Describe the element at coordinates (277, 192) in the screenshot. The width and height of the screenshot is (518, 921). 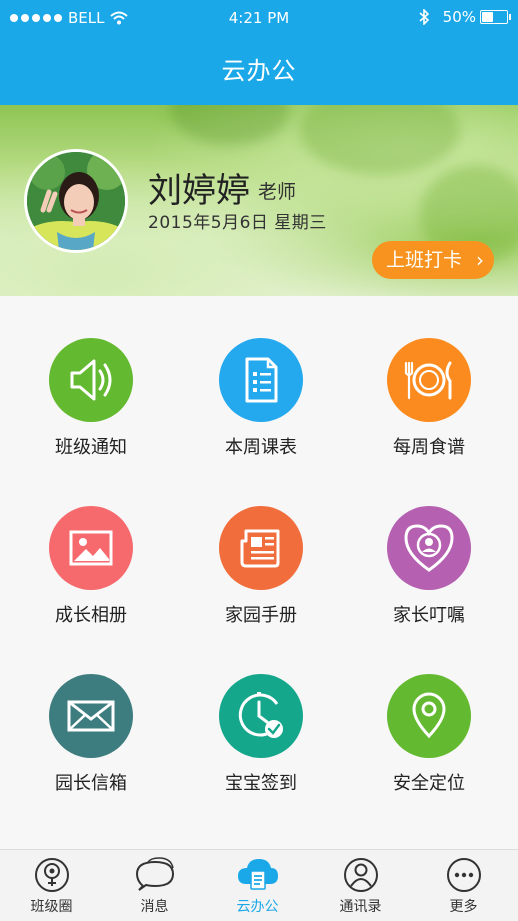
I see `teacher-role: 老师` at that location.